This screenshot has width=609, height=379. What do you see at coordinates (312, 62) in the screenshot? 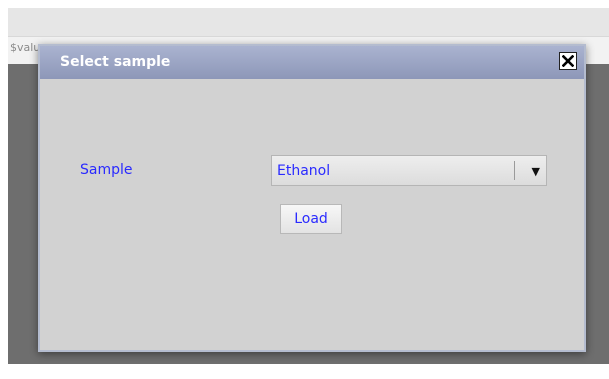
I see `dialog-title-bar: Select sample` at bounding box center [312, 62].